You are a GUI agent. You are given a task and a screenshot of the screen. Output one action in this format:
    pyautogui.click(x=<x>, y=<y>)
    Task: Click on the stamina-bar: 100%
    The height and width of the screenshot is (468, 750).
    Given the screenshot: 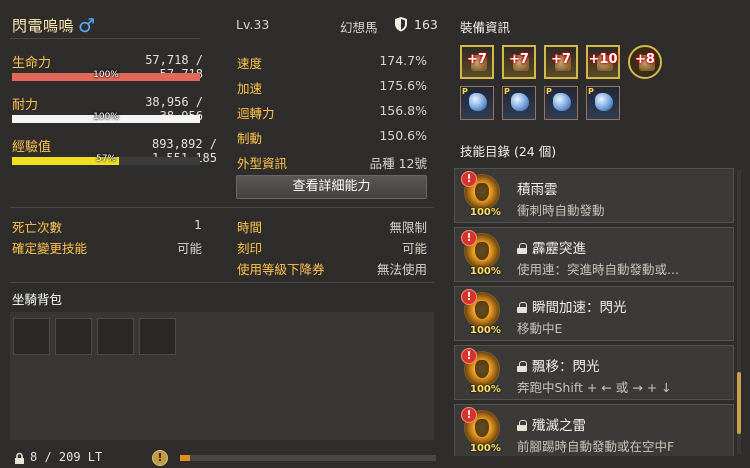 What is the action you would take?
    pyautogui.click(x=106, y=117)
    